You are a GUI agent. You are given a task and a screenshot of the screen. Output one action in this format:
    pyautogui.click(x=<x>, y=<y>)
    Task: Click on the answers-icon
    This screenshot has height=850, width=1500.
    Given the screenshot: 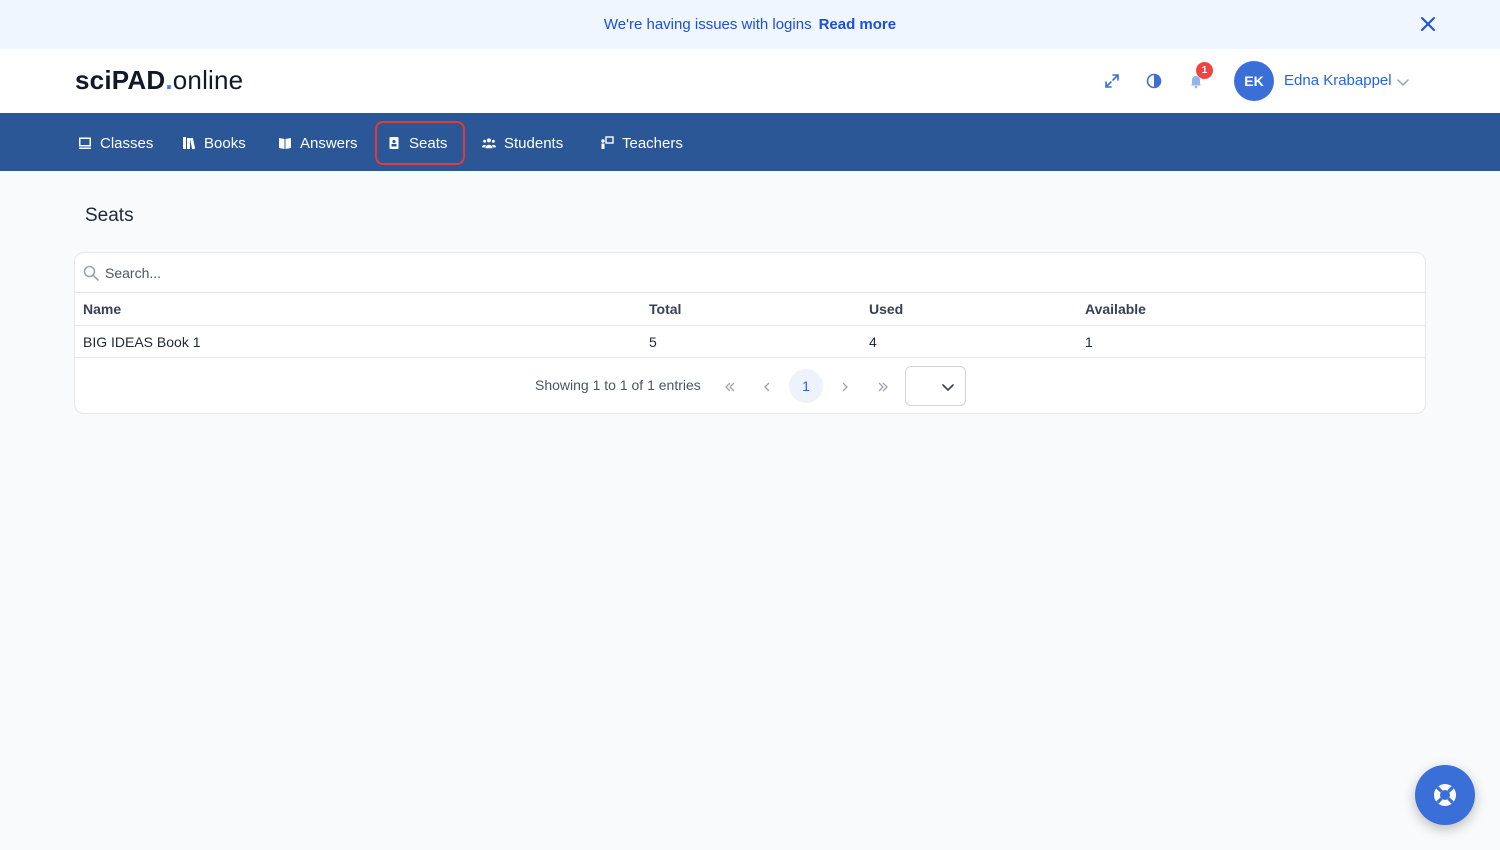 What is the action you would take?
    pyautogui.click(x=285, y=143)
    